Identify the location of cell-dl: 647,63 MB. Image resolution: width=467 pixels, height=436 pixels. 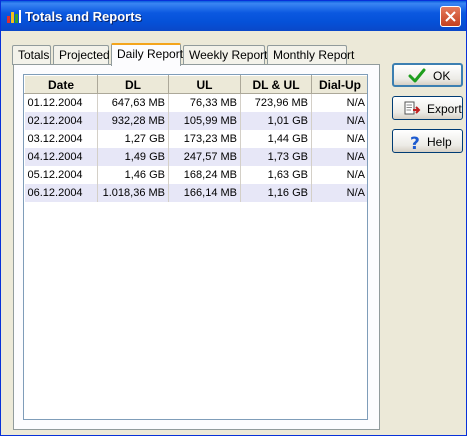
(133, 102).